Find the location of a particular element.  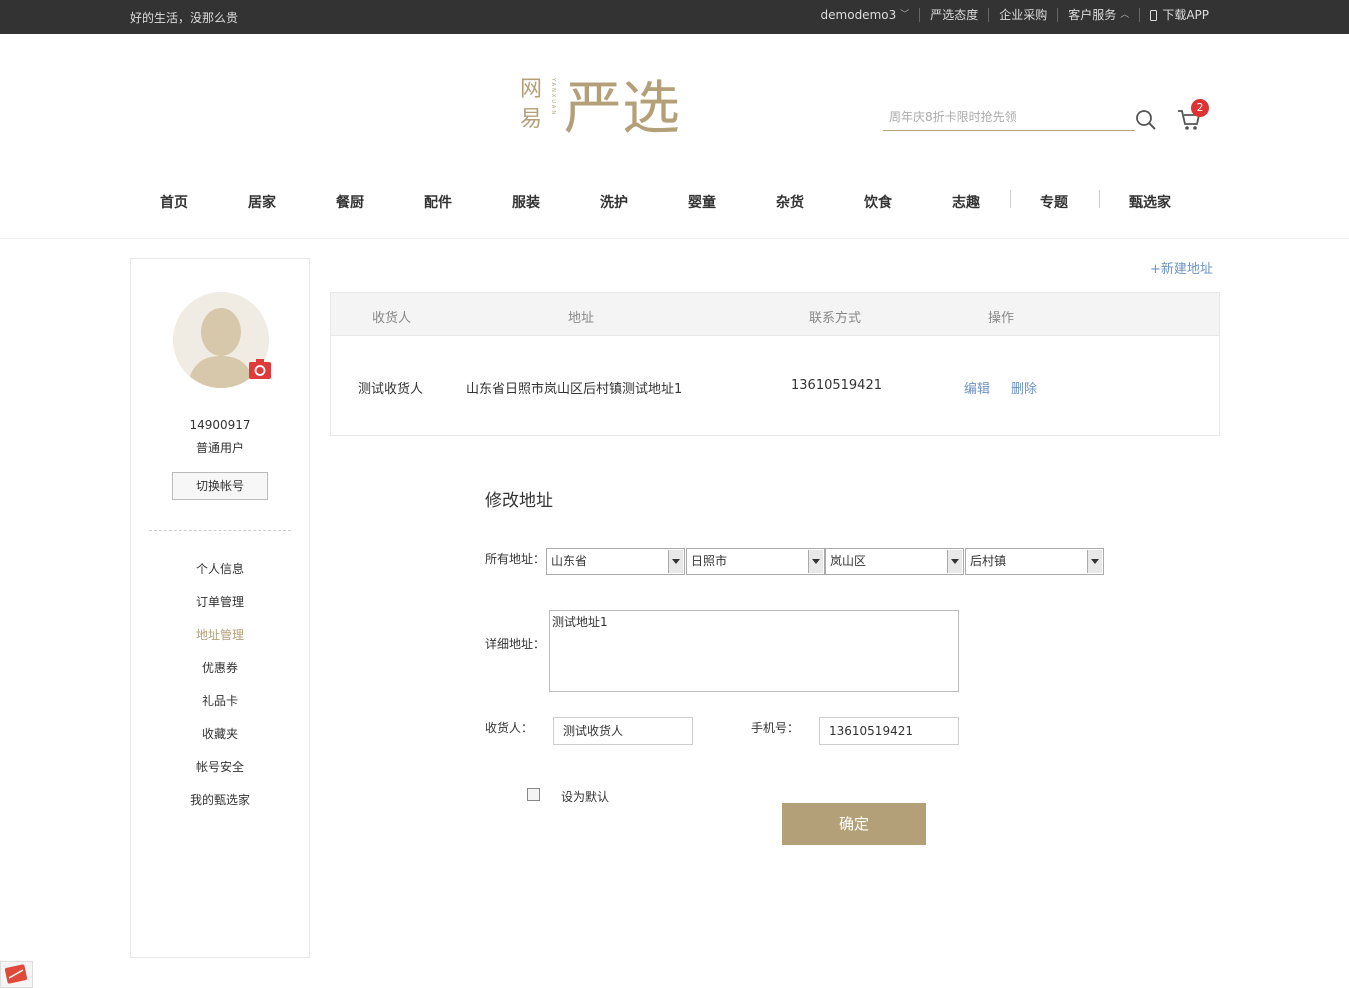

form-title: 修改地址 is located at coordinates (519, 501).